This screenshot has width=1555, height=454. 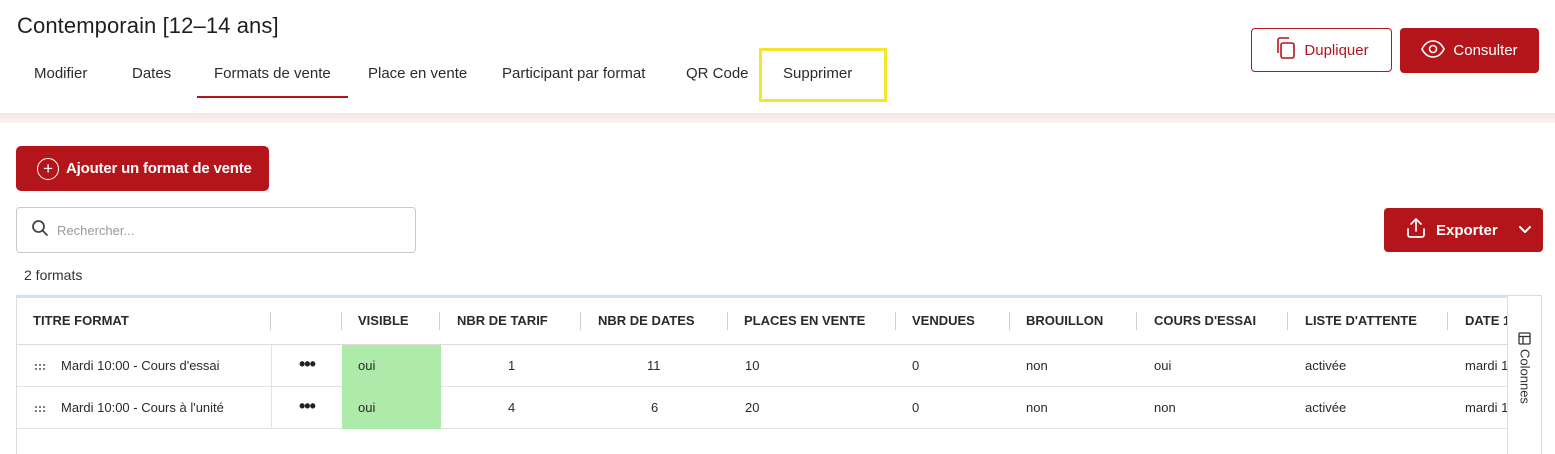 I want to click on upload-icon, so click(x=1416, y=230).